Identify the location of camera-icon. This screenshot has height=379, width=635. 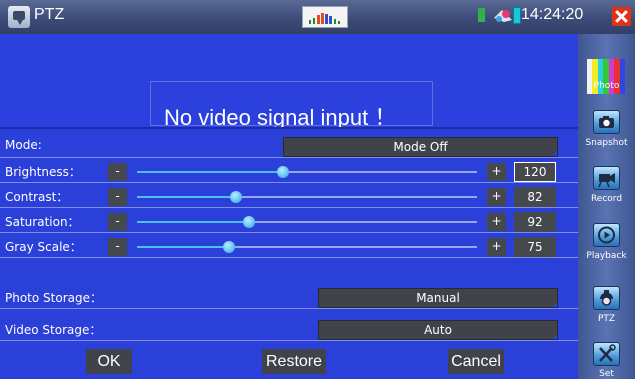
(606, 122).